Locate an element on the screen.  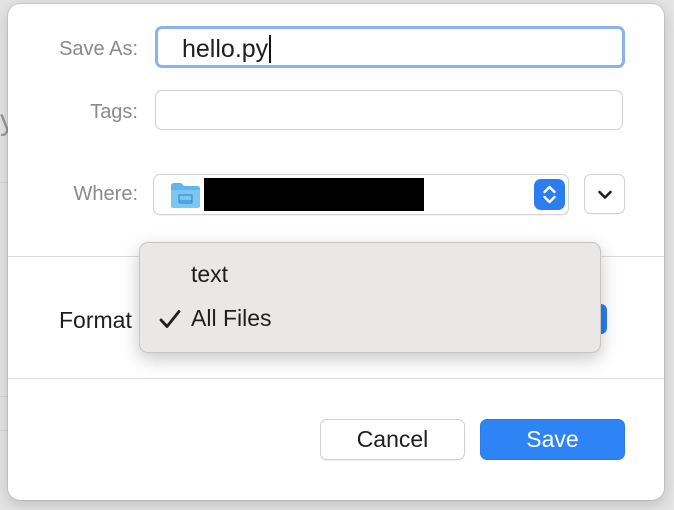
tags-input is located at coordinates (389, 110).